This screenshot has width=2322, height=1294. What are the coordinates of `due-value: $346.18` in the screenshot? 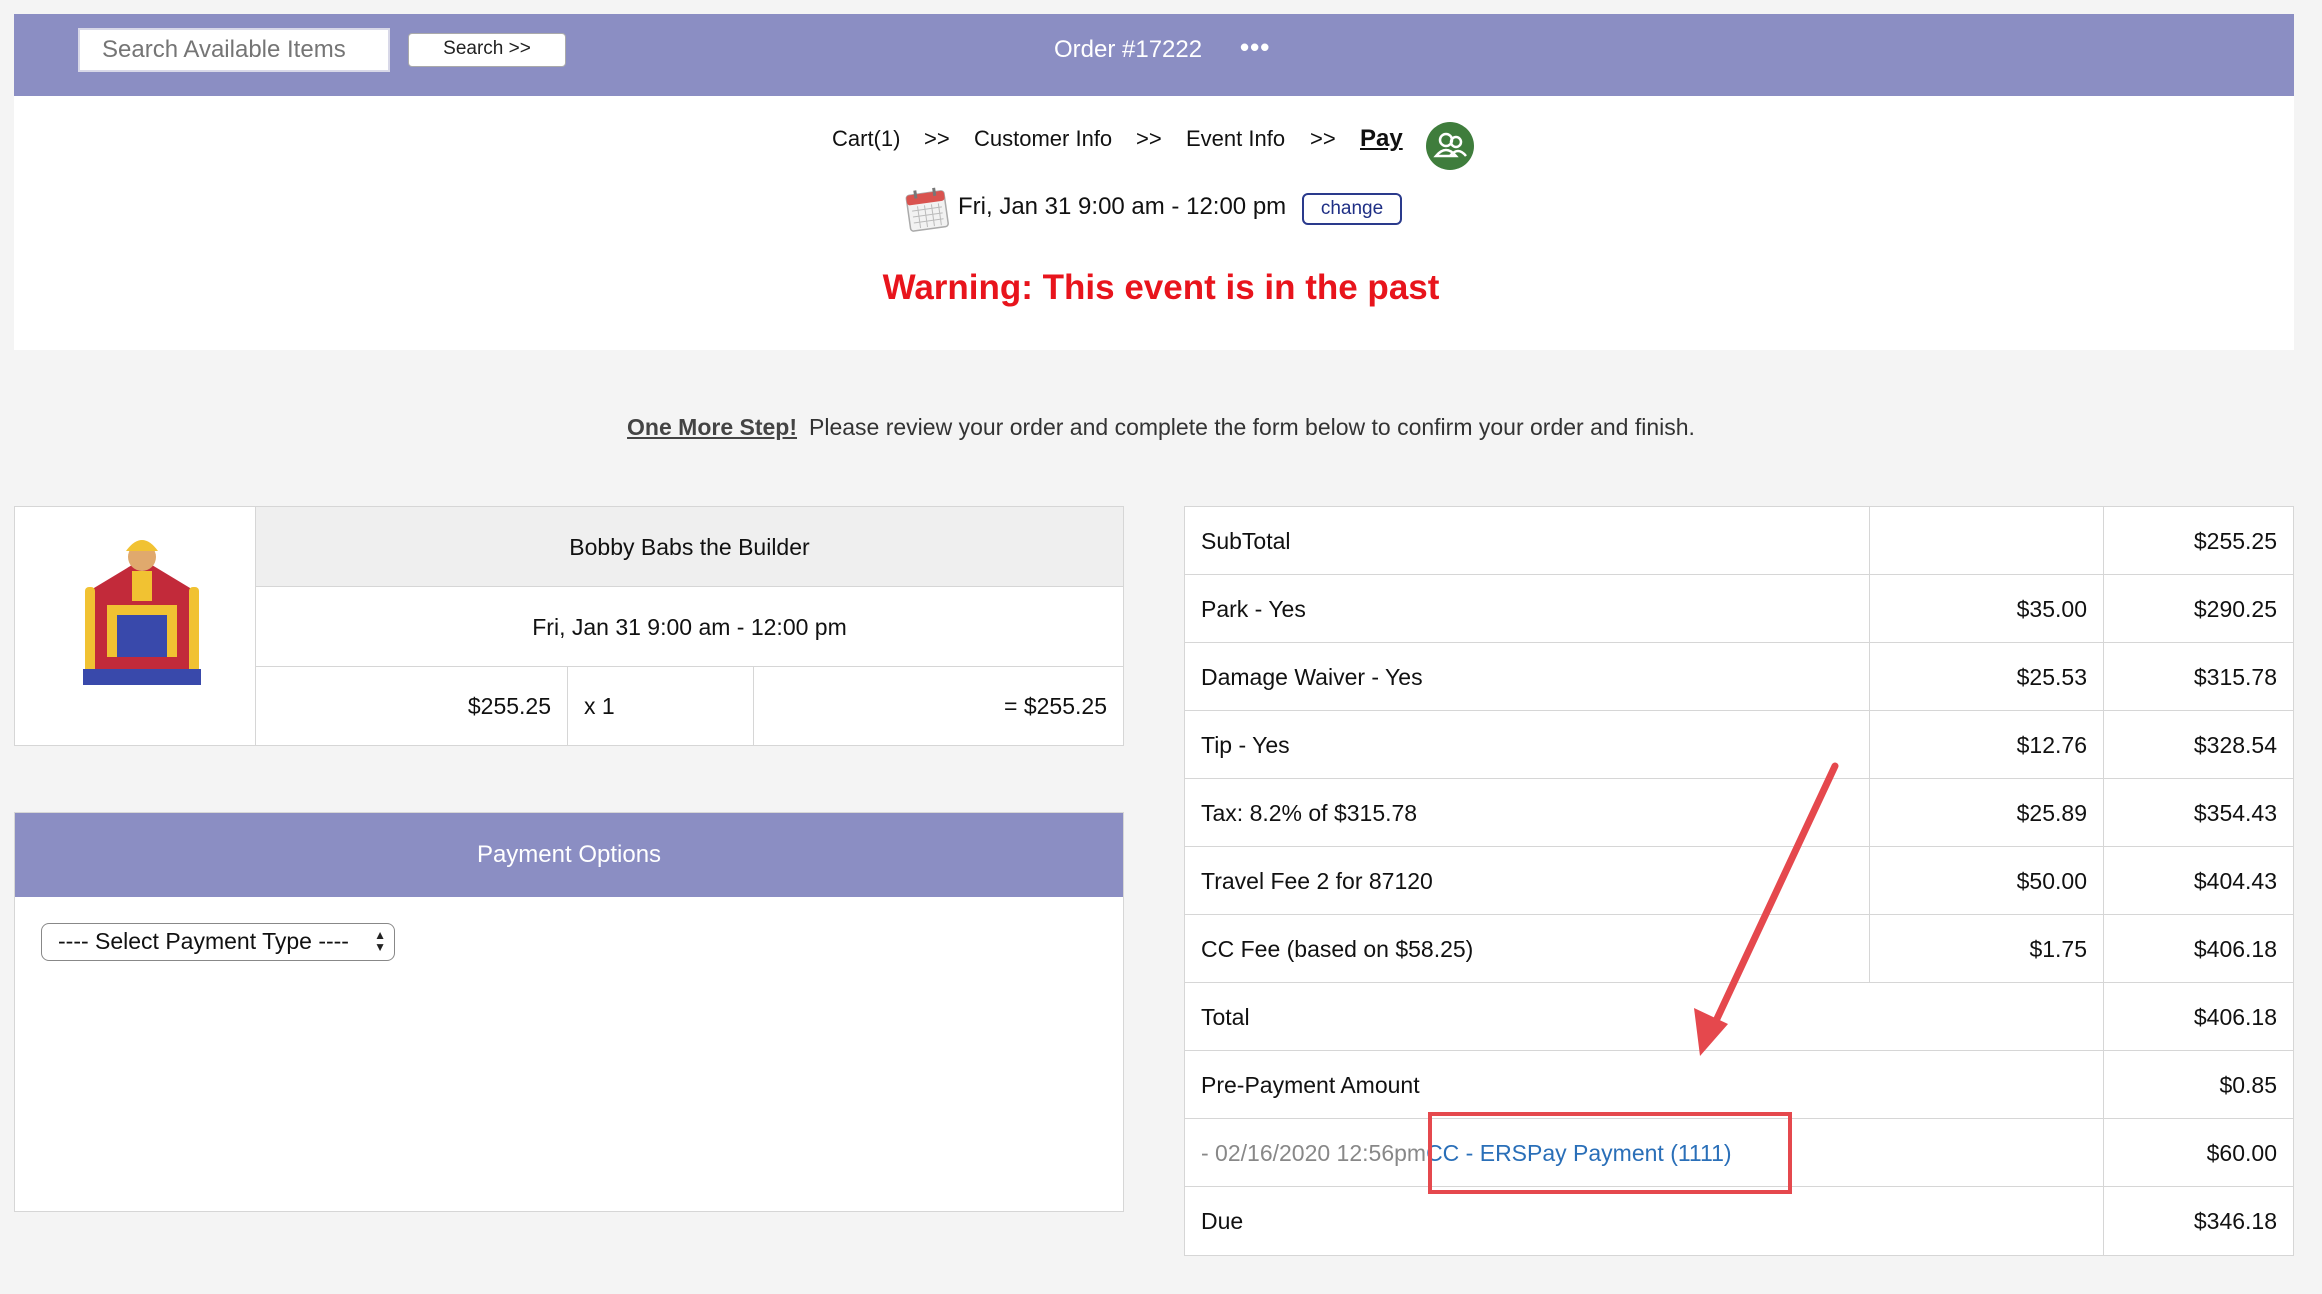 It's located at (2198, 1221).